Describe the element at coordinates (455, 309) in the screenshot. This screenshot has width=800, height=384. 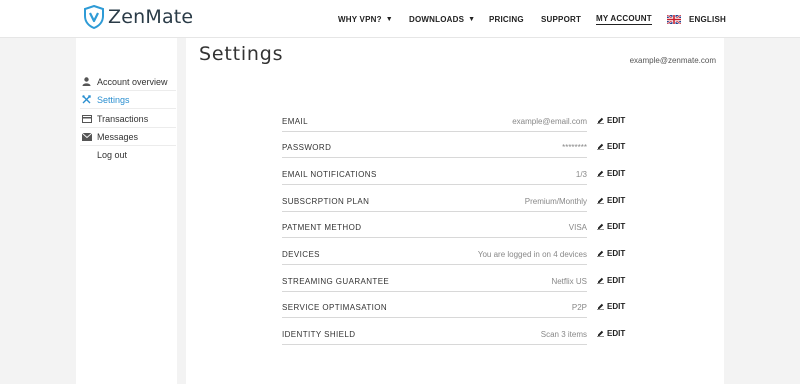
I see `settings-row-service-optimisation: SERVICE OPTIMASATION P2P EDIT` at that location.